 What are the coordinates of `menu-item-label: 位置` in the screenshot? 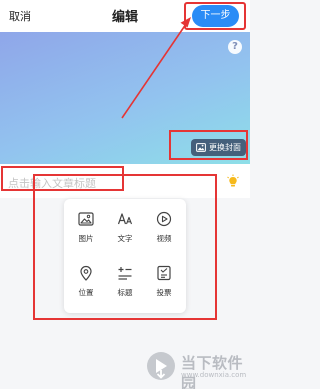 It's located at (86, 292).